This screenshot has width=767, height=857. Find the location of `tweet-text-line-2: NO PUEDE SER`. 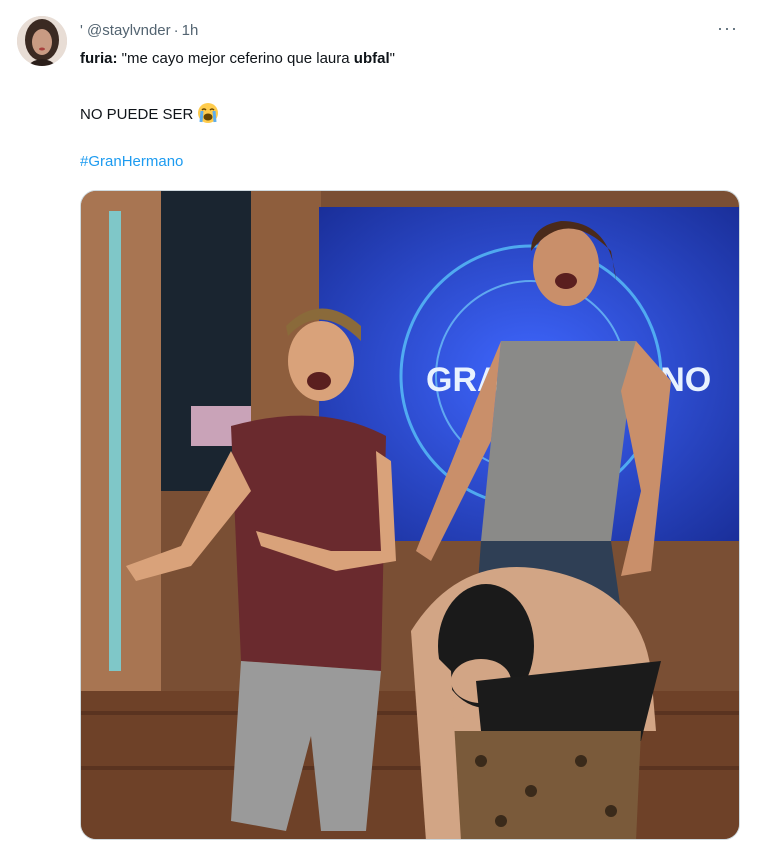

tweet-text-line-2: NO PUEDE SER is located at coordinates (149, 115).